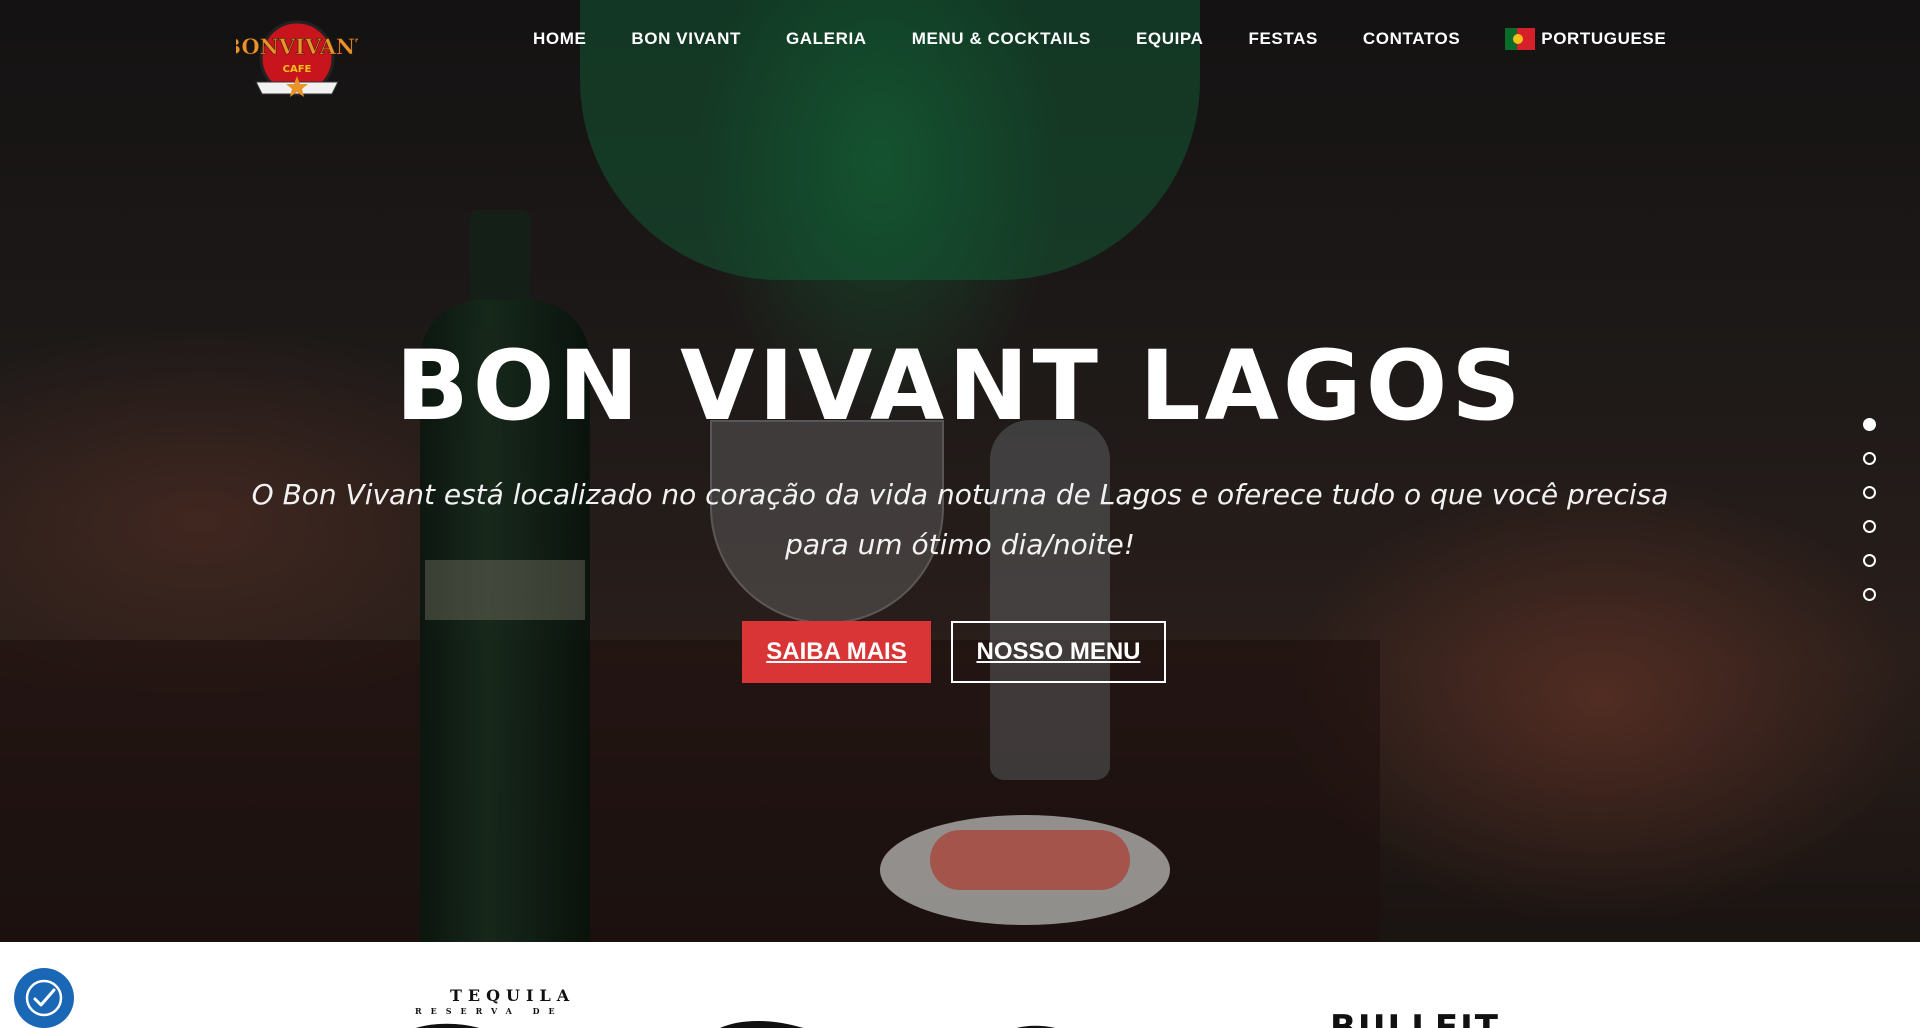  What do you see at coordinates (826, 39) in the screenshot?
I see `nav-galeria: GALERIA` at bounding box center [826, 39].